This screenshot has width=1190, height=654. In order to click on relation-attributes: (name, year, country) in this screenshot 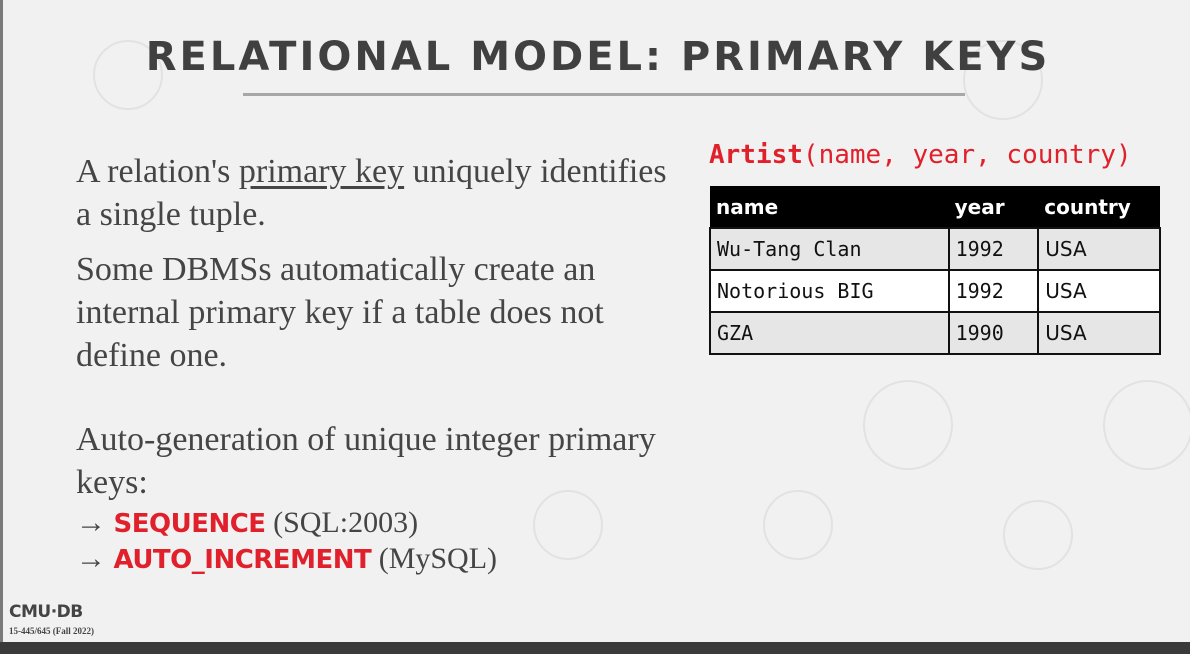, I will do `click(967, 155)`.